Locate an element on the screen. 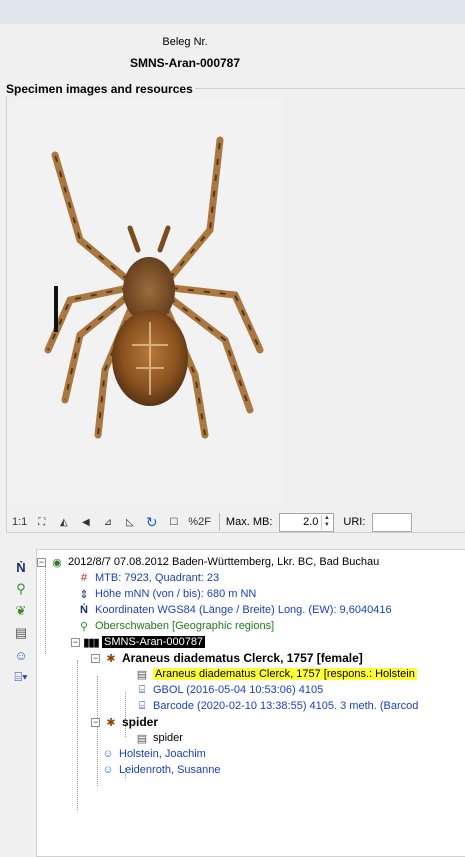 The image size is (465, 857). tree-node-spider-ident: ▤ spider is located at coordinates (159, 738).